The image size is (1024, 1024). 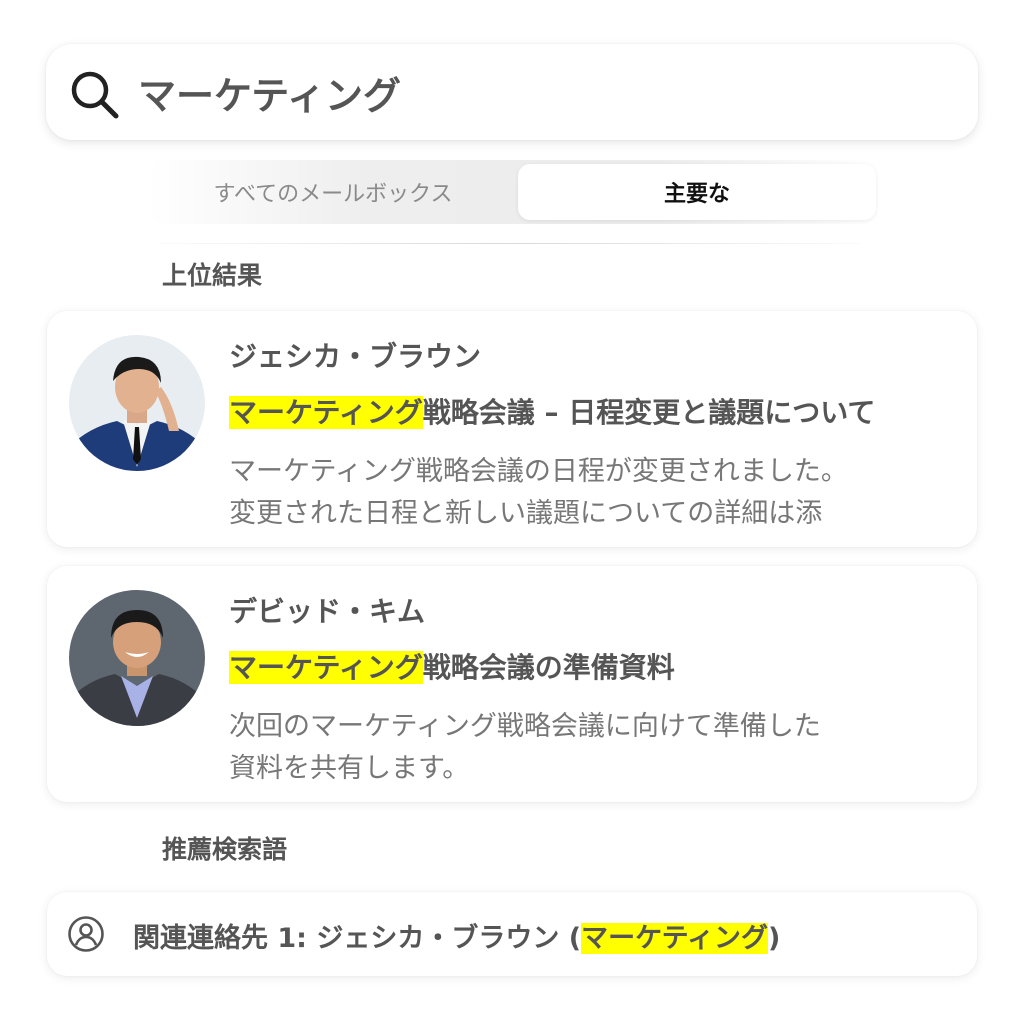 I want to click on top-results-heading: 上位結果, so click(x=212, y=275).